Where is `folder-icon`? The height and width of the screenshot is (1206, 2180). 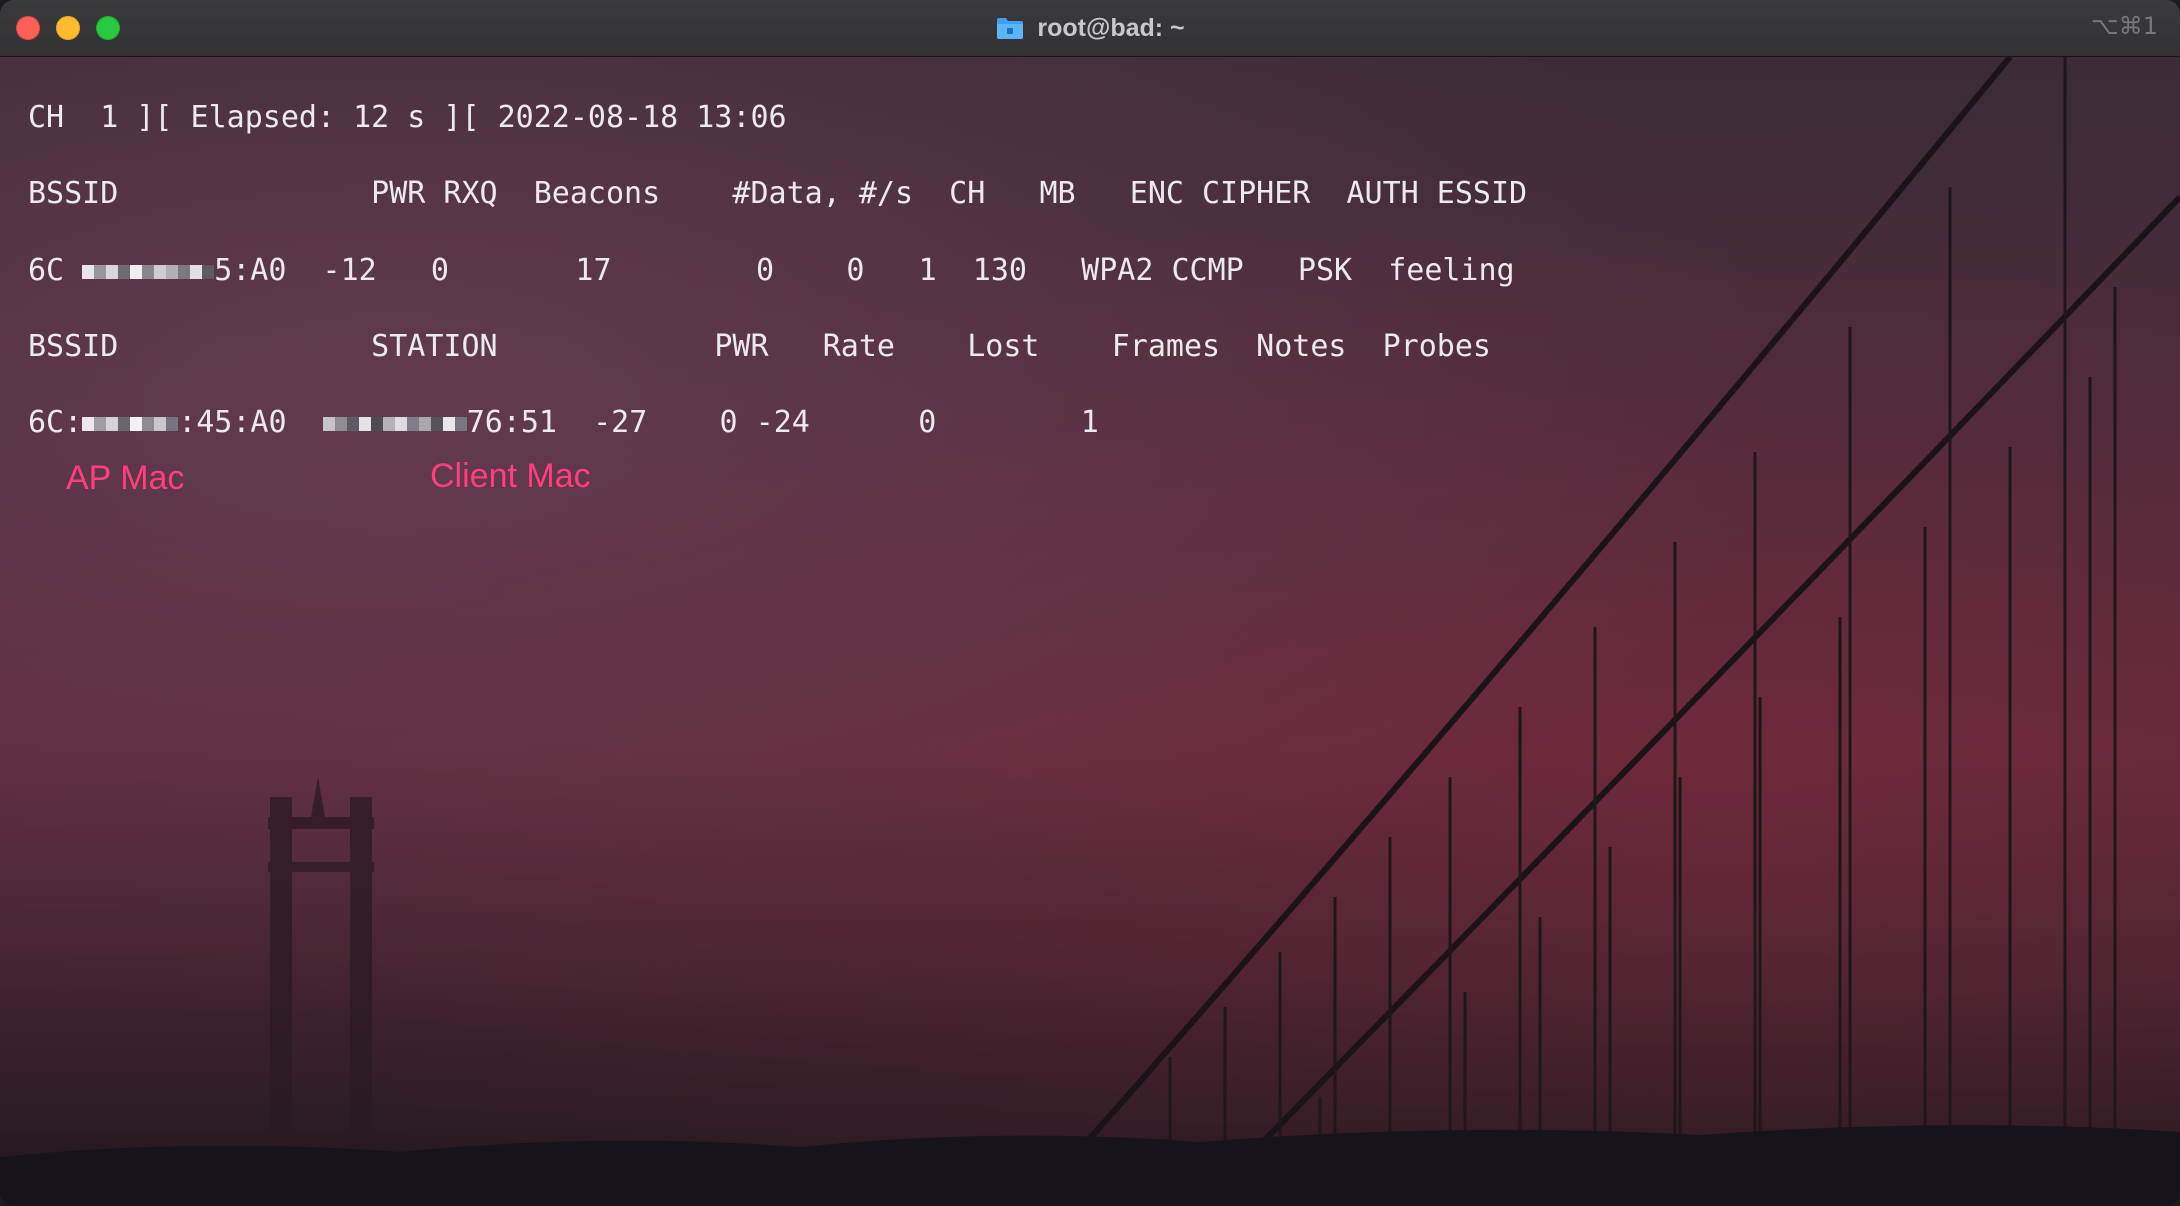 folder-icon is located at coordinates (1010, 28).